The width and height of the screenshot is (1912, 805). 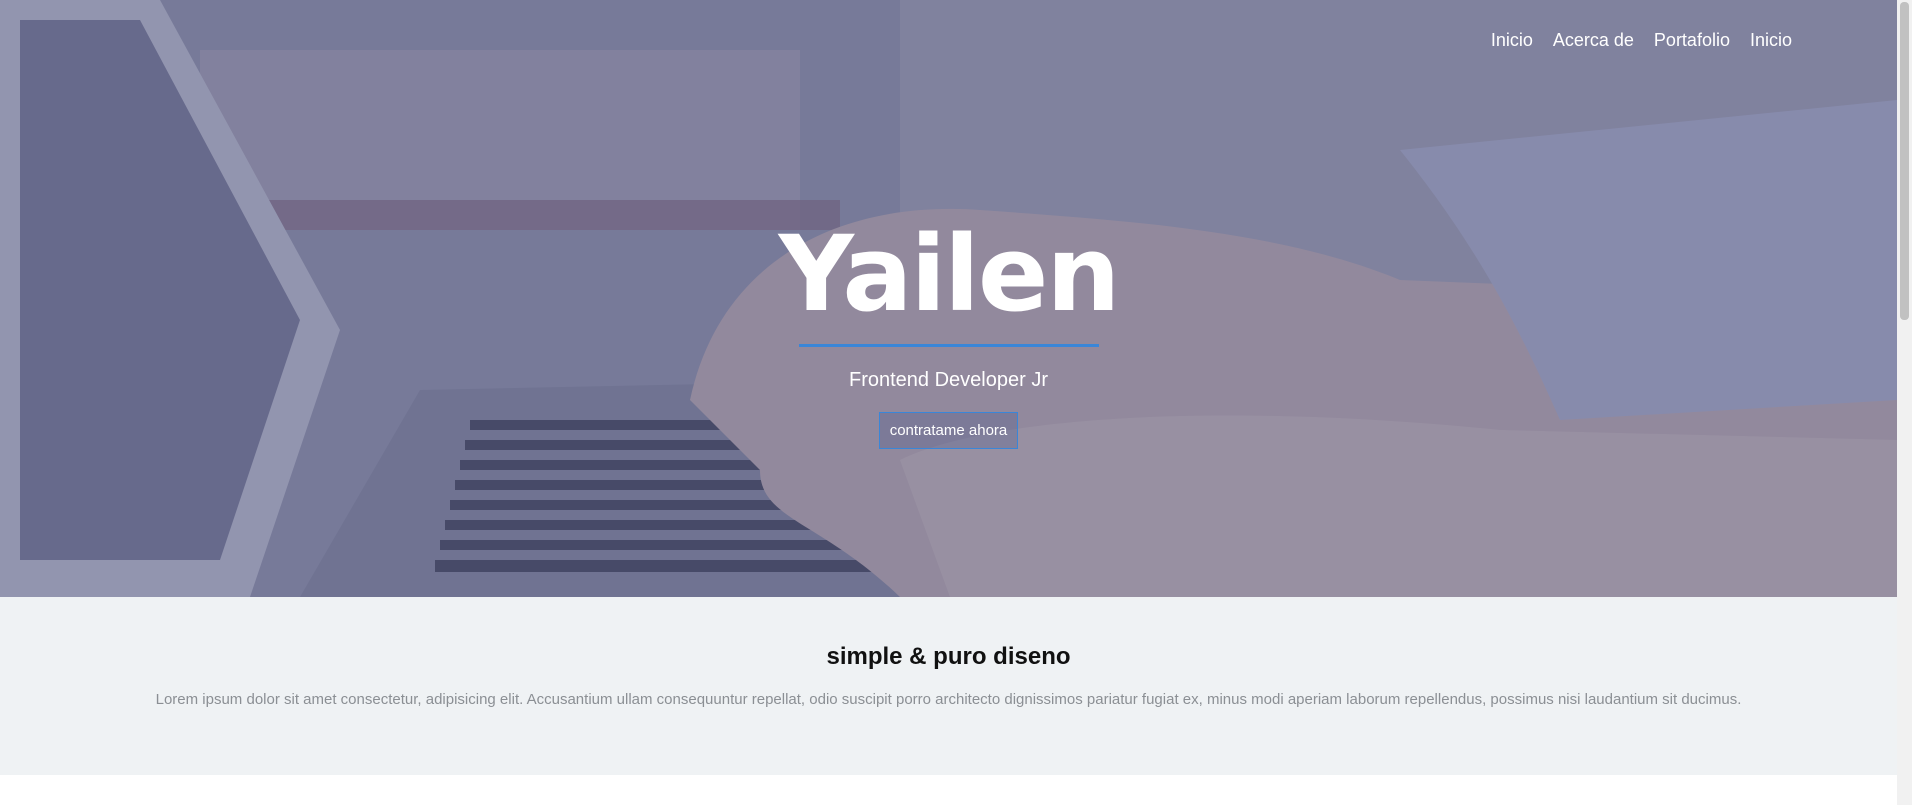 What do you see at coordinates (948, 380) in the screenshot?
I see `hero-subtitle: Frontend Developer Jr` at bounding box center [948, 380].